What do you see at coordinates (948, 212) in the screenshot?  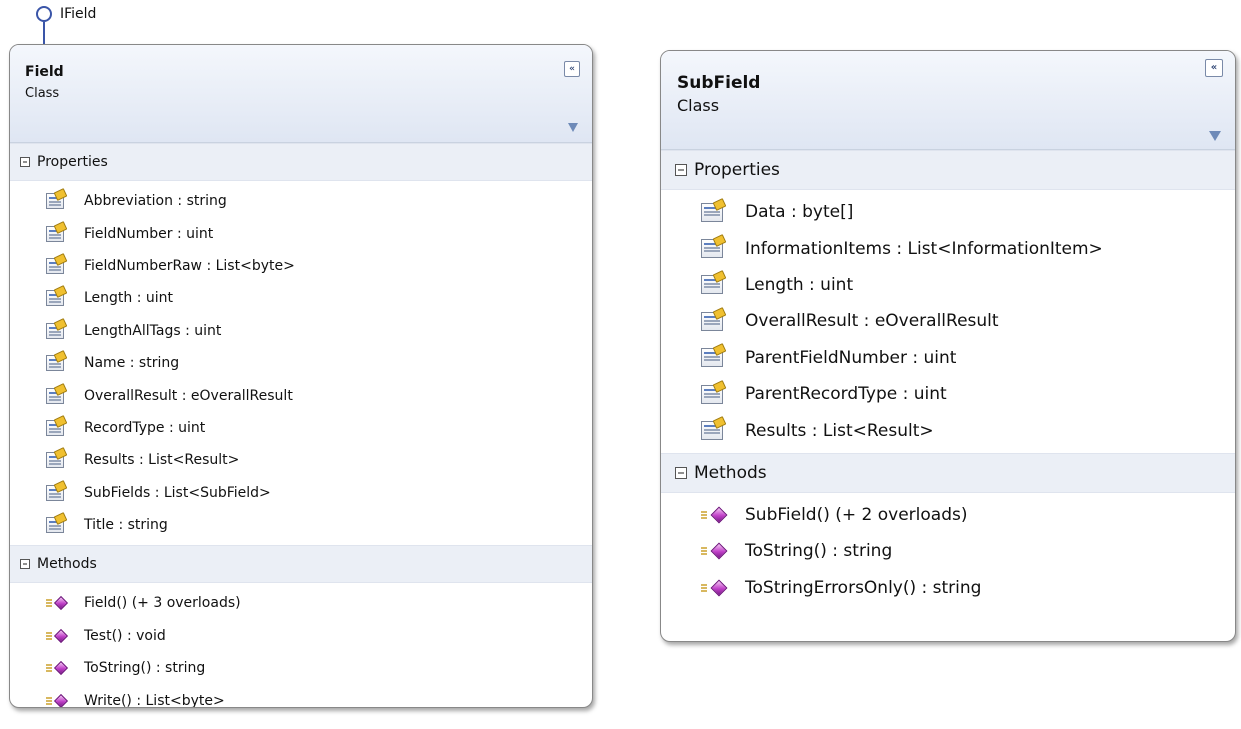 I see `property-row: Data : byte[]` at bounding box center [948, 212].